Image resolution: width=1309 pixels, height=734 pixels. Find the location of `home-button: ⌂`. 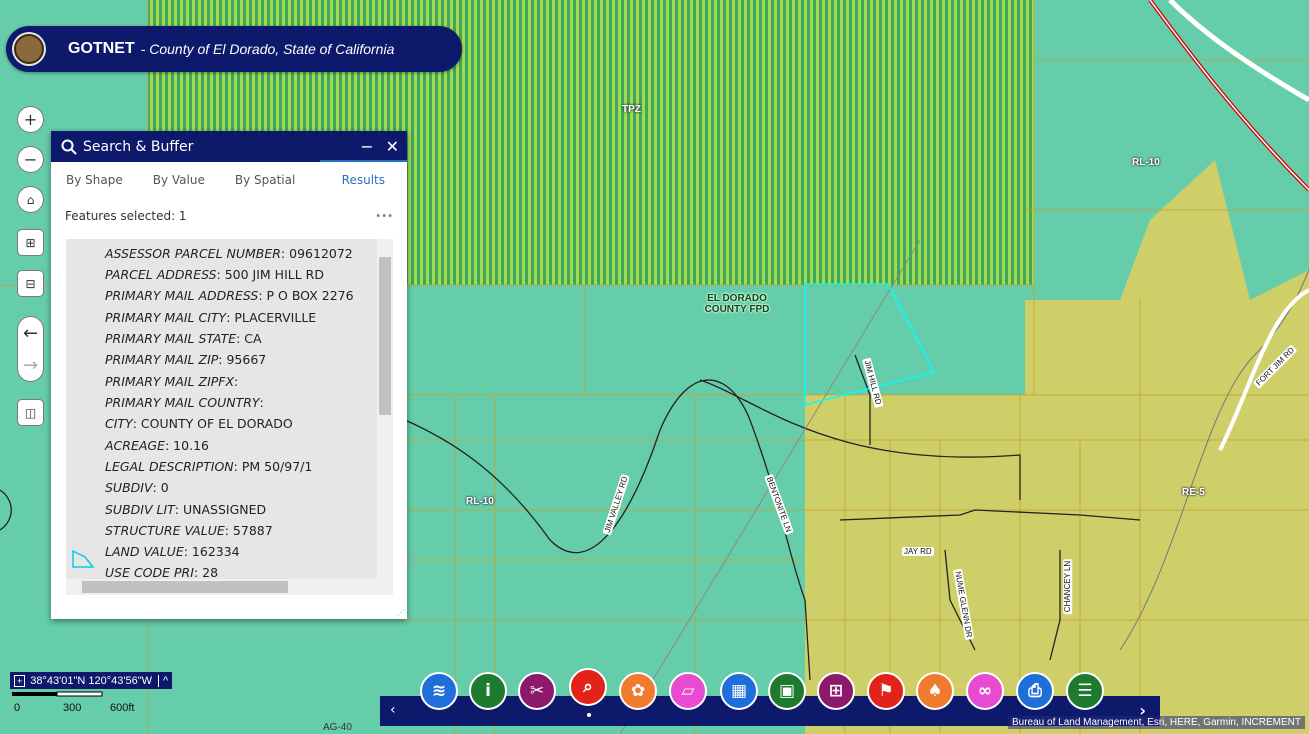

home-button: ⌂ is located at coordinates (30, 199).